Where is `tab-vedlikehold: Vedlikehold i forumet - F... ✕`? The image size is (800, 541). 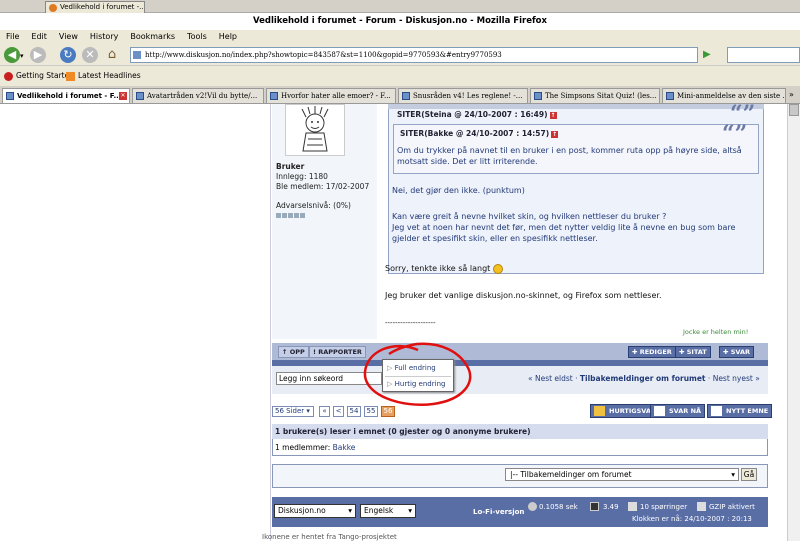 tab-vedlikehold: Vedlikehold i forumet - F... ✕ is located at coordinates (66, 96).